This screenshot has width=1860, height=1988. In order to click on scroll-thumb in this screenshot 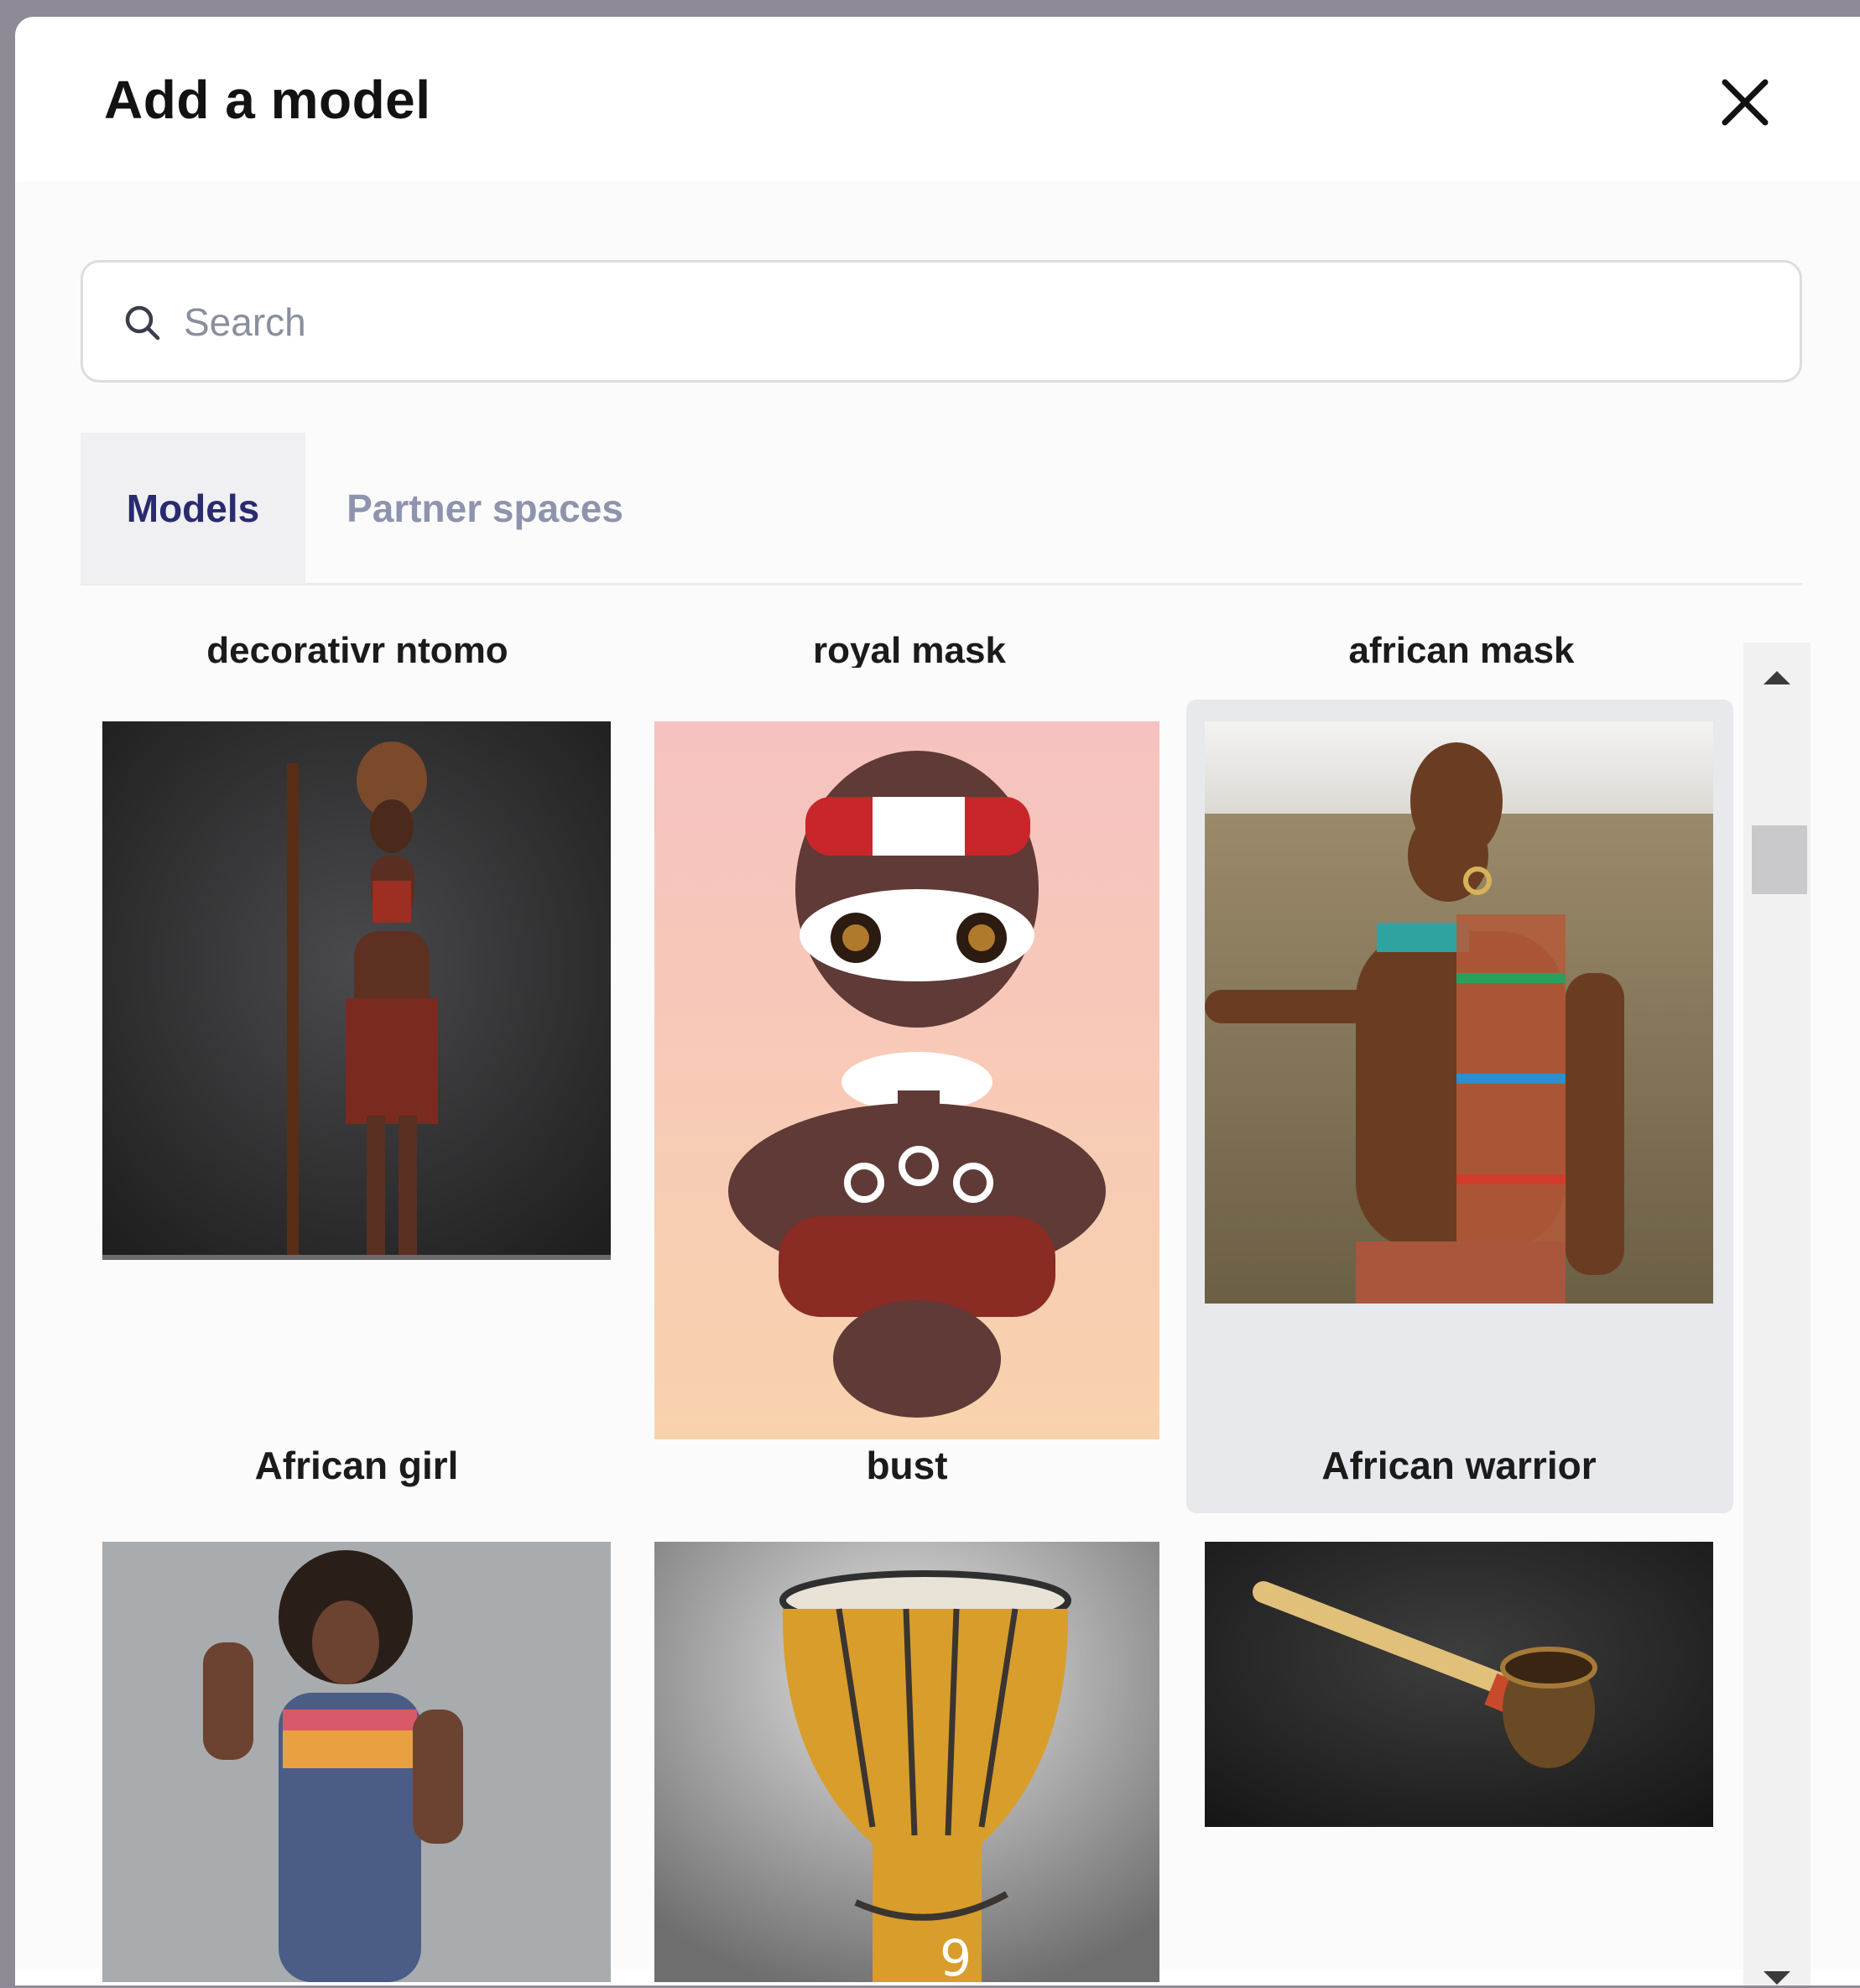, I will do `click(1779, 860)`.